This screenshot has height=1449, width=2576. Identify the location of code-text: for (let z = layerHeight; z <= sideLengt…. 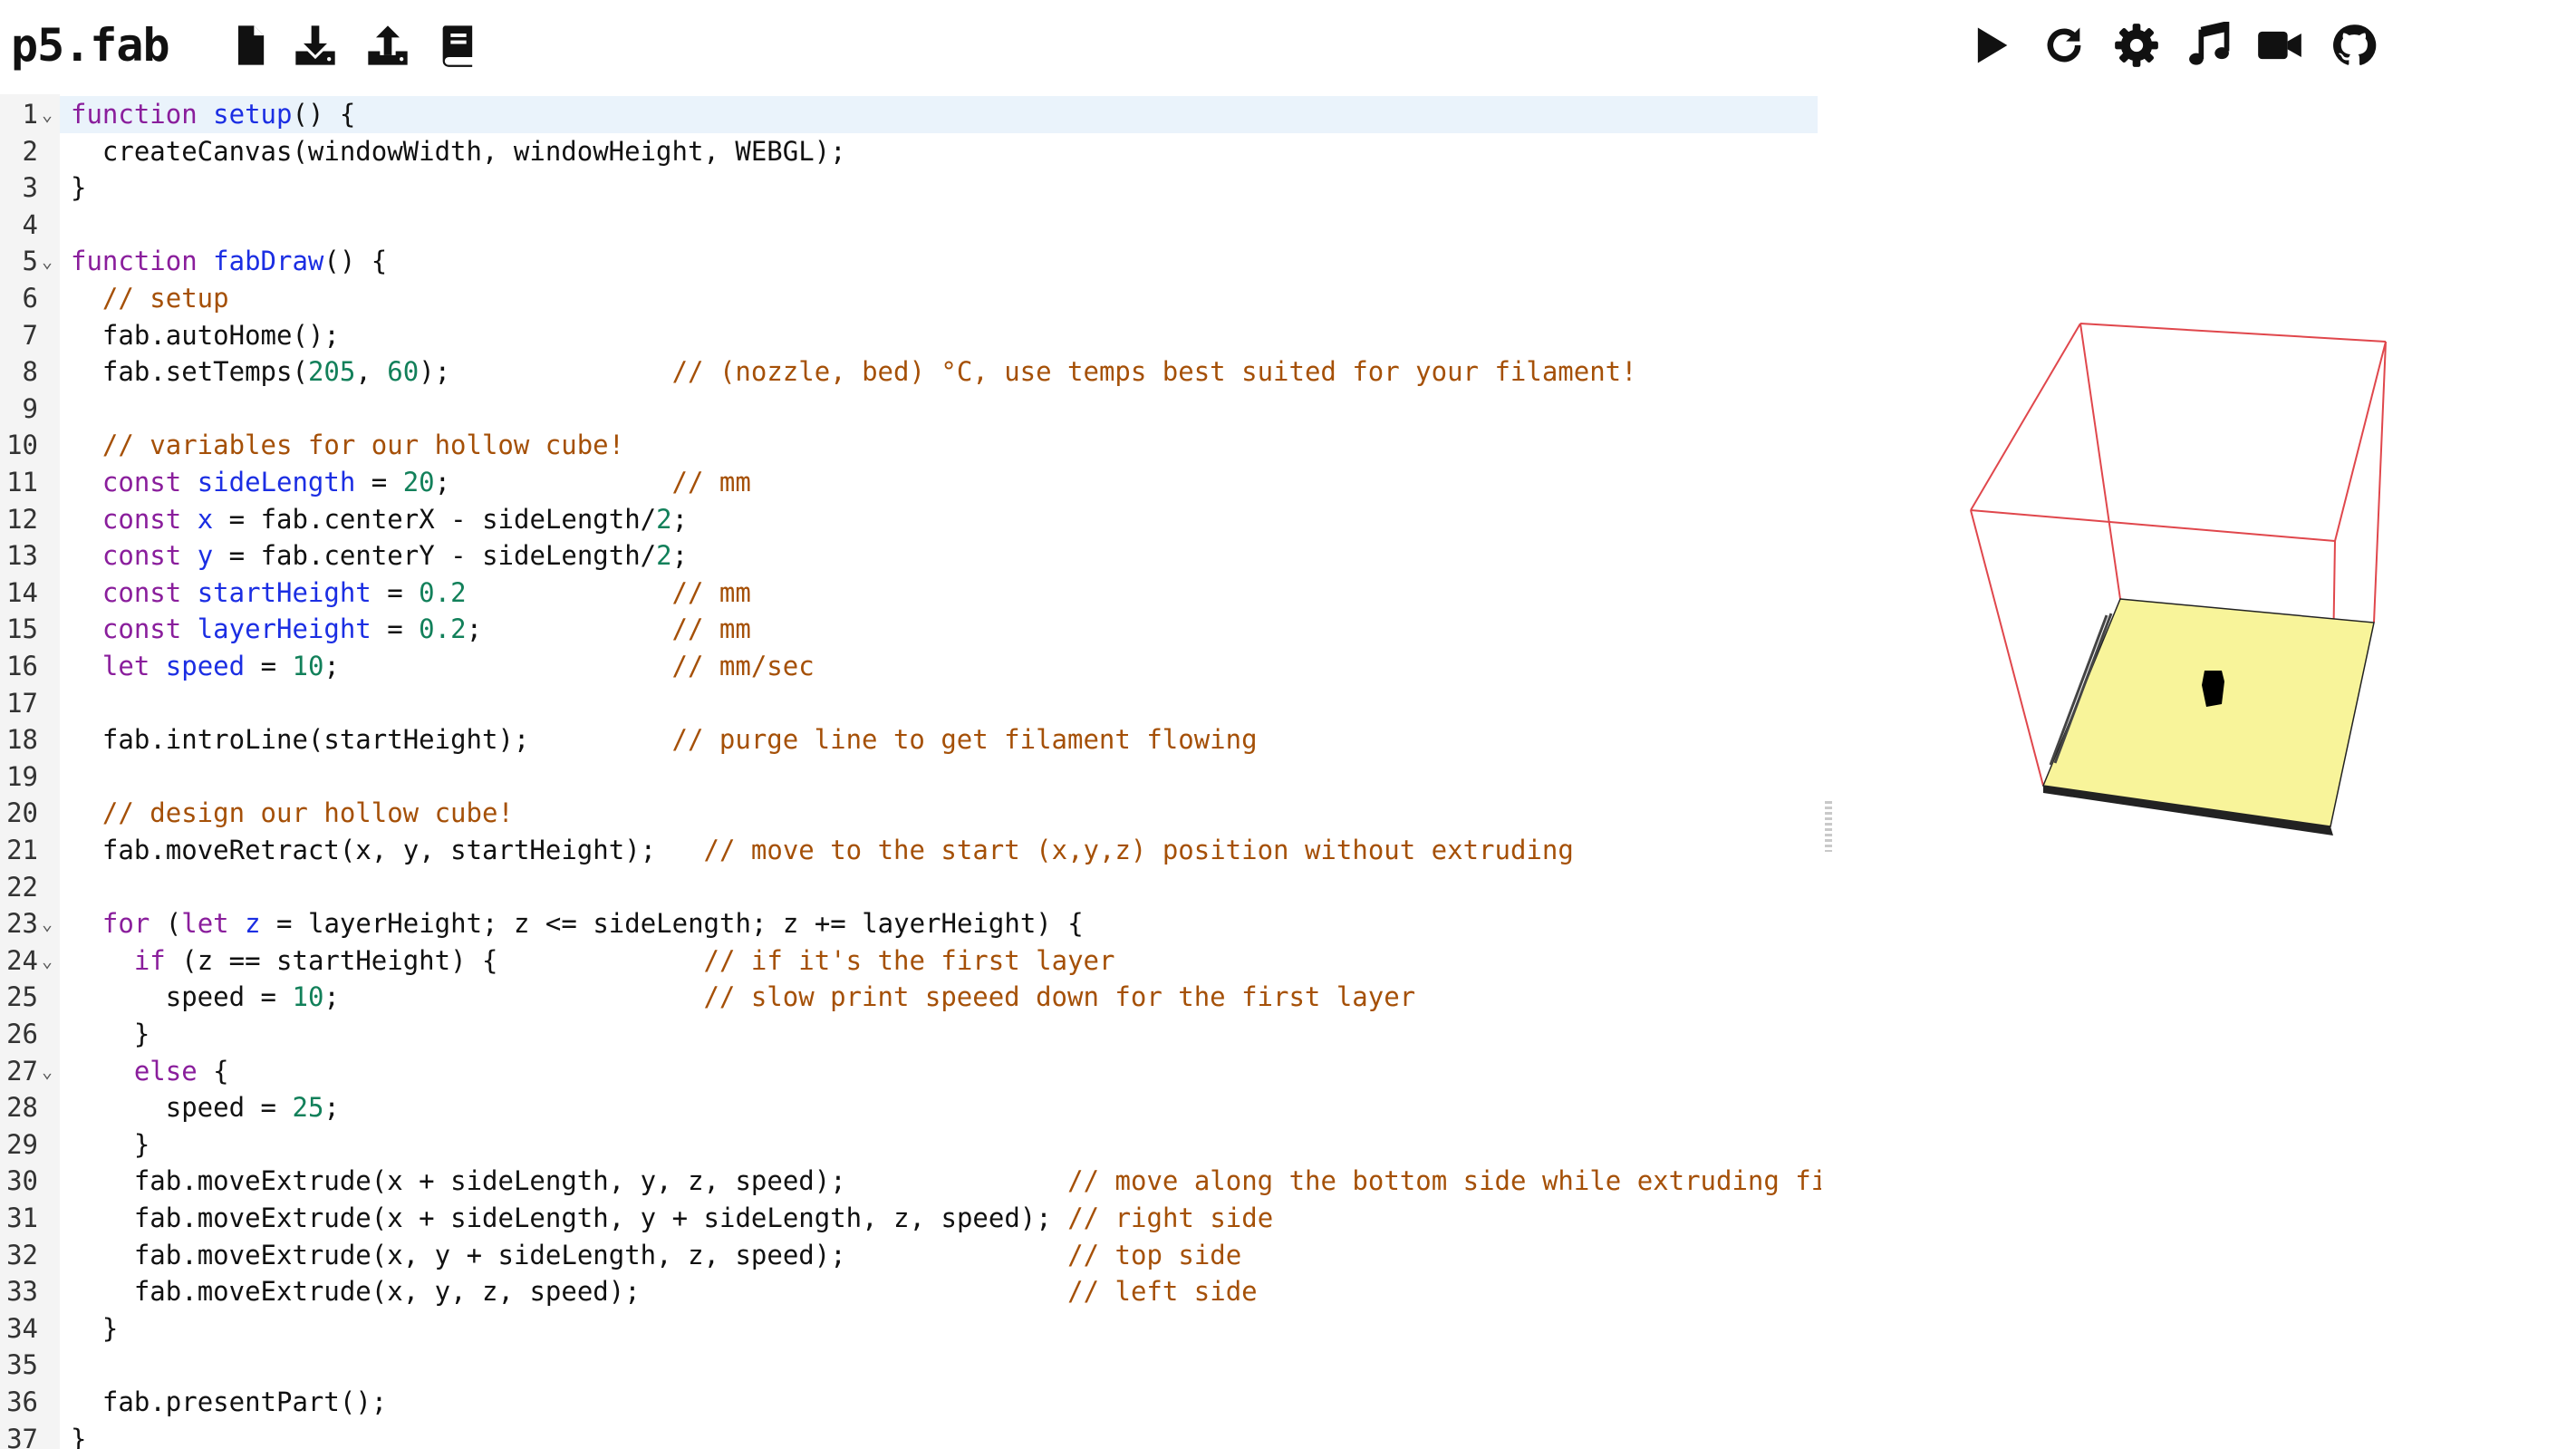
(577, 924).